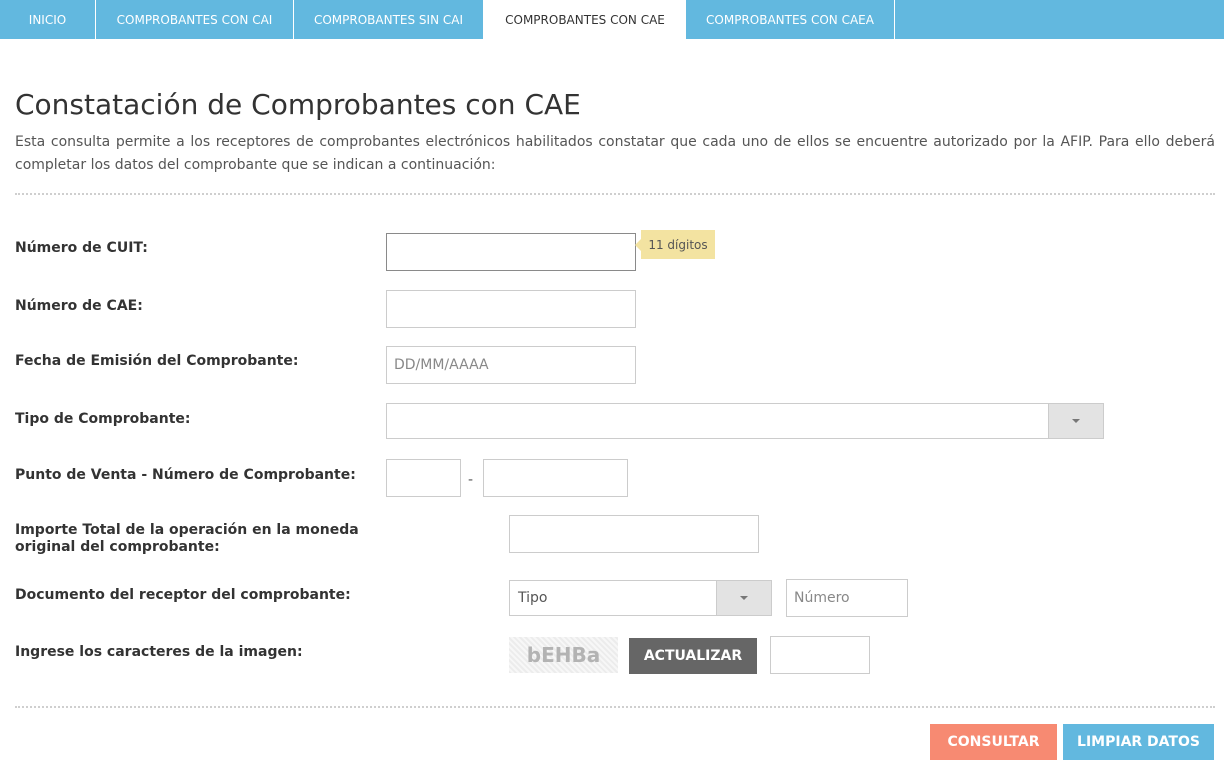  I want to click on tab-comprobantes-con-cae: COMPROBANTES CON CAE, so click(585, 19).